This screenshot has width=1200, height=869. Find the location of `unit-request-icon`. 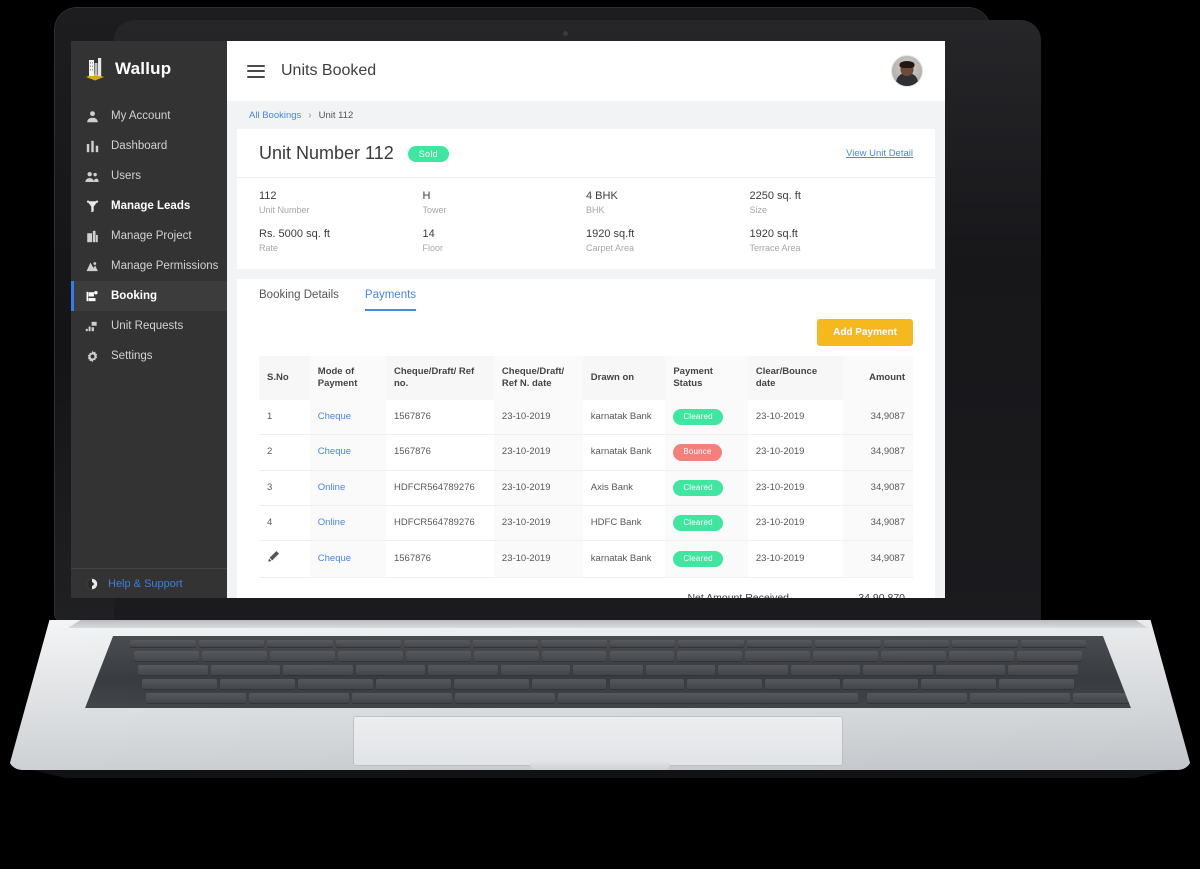

unit-request-icon is located at coordinates (92, 326).